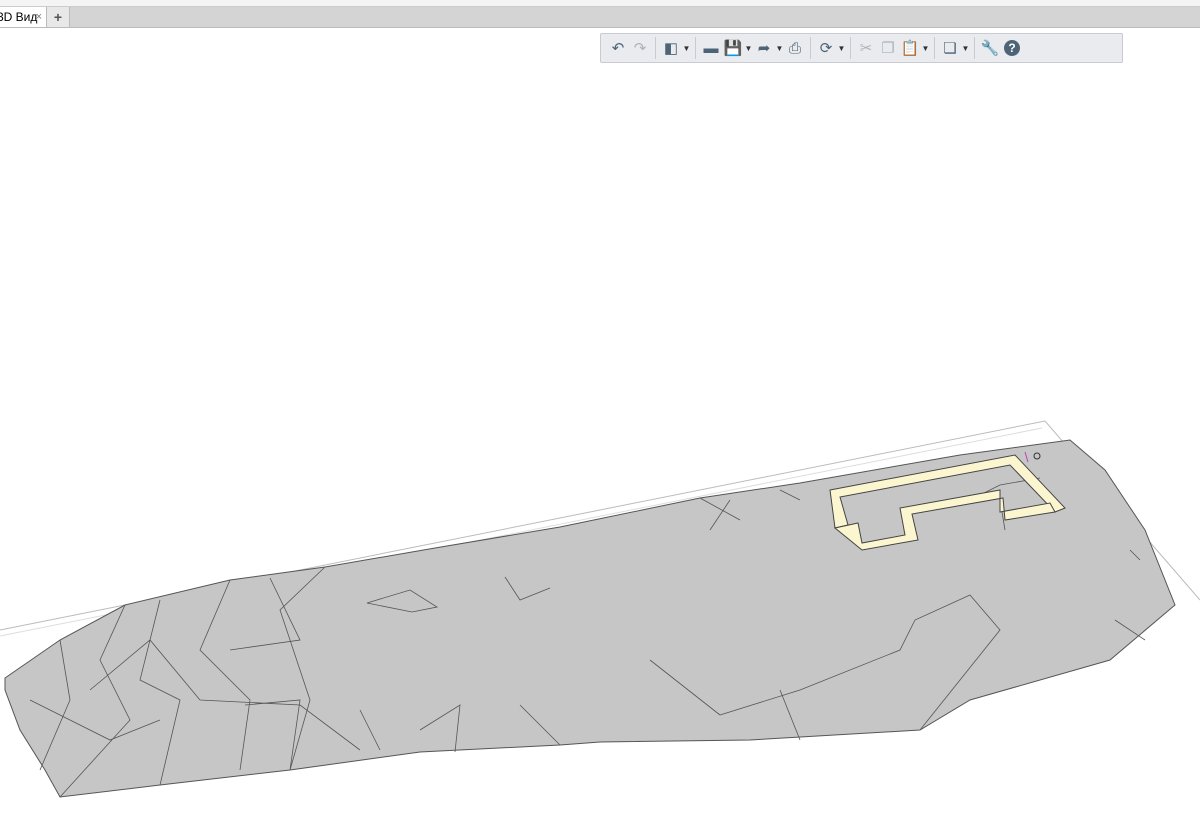 The height and width of the screenshot is (820, 1200). I want to click on save-icon: 💾, so click(733, 48).